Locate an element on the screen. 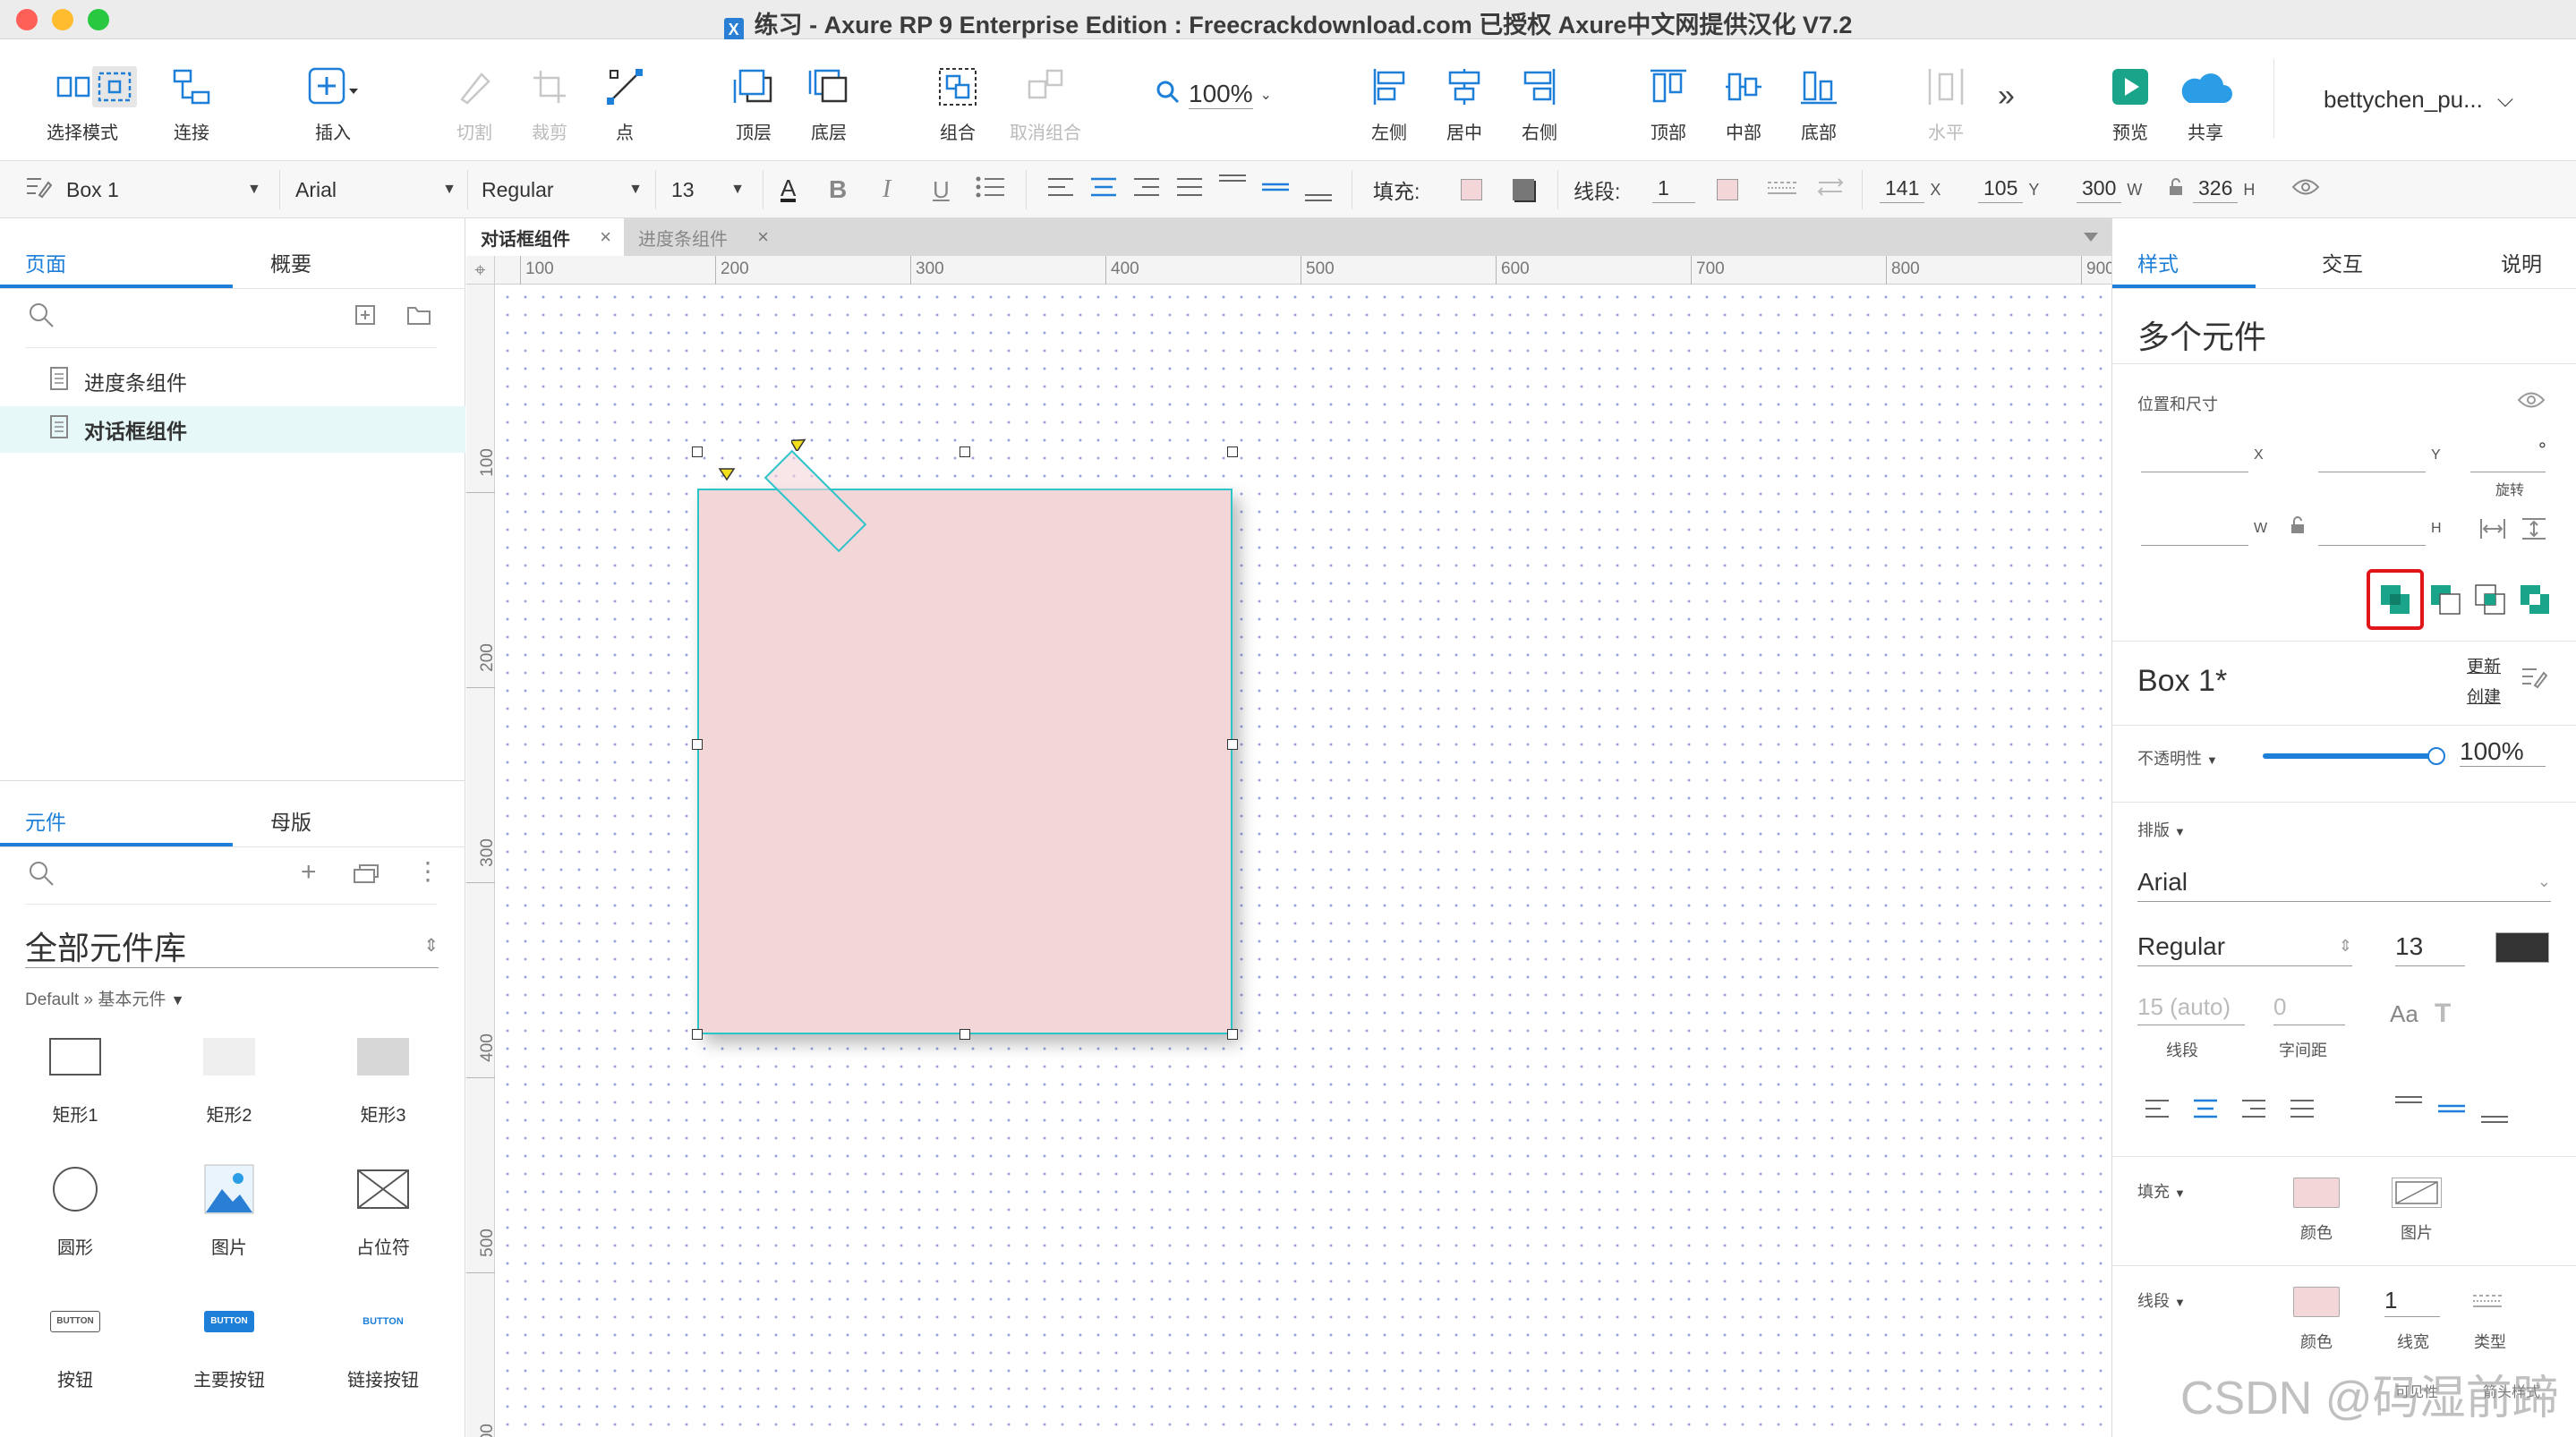  line-height-field: 15 (auto) is located at coordinates (2191, 1009).